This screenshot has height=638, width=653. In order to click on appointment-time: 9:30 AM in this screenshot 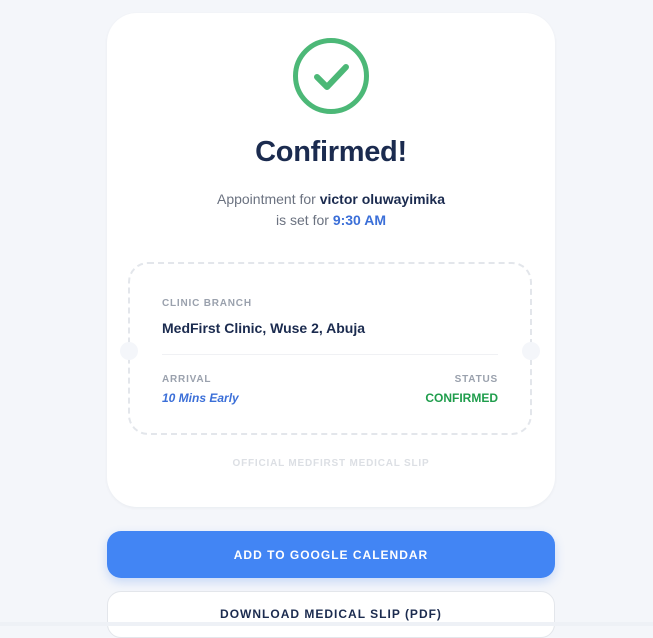, I will do `click(359, 220)`.